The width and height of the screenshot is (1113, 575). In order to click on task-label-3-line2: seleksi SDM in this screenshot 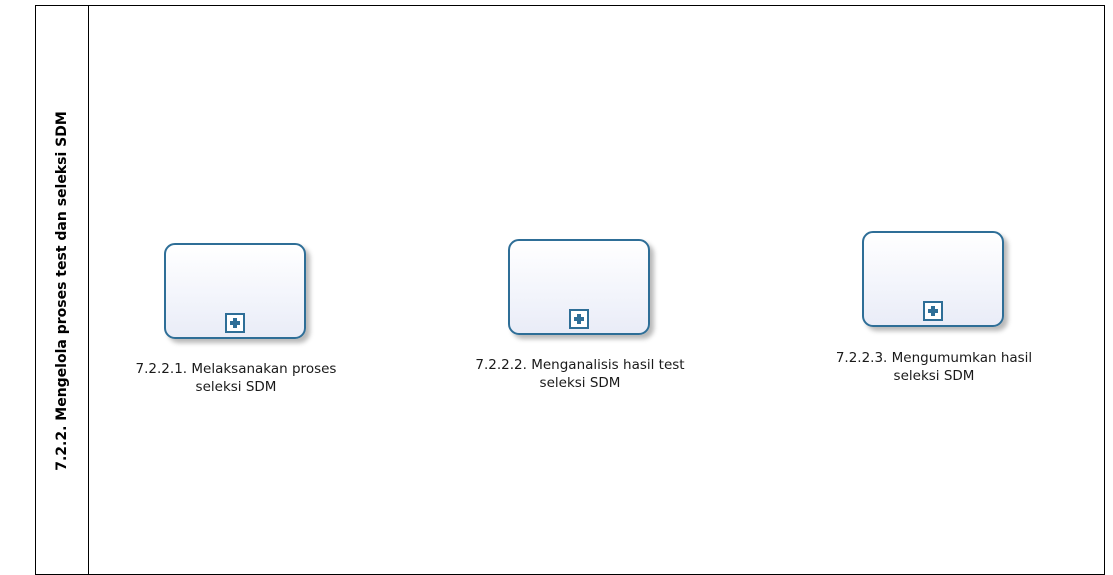, I will do `click(934, 376)`.